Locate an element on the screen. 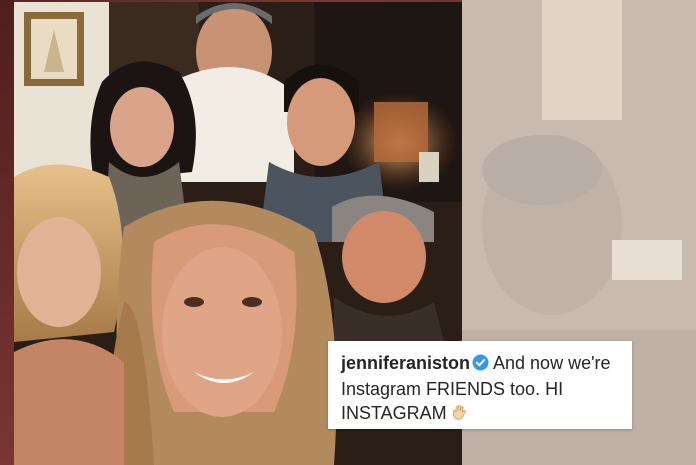  verified-badge-icon is located at coordinates (480, 365).